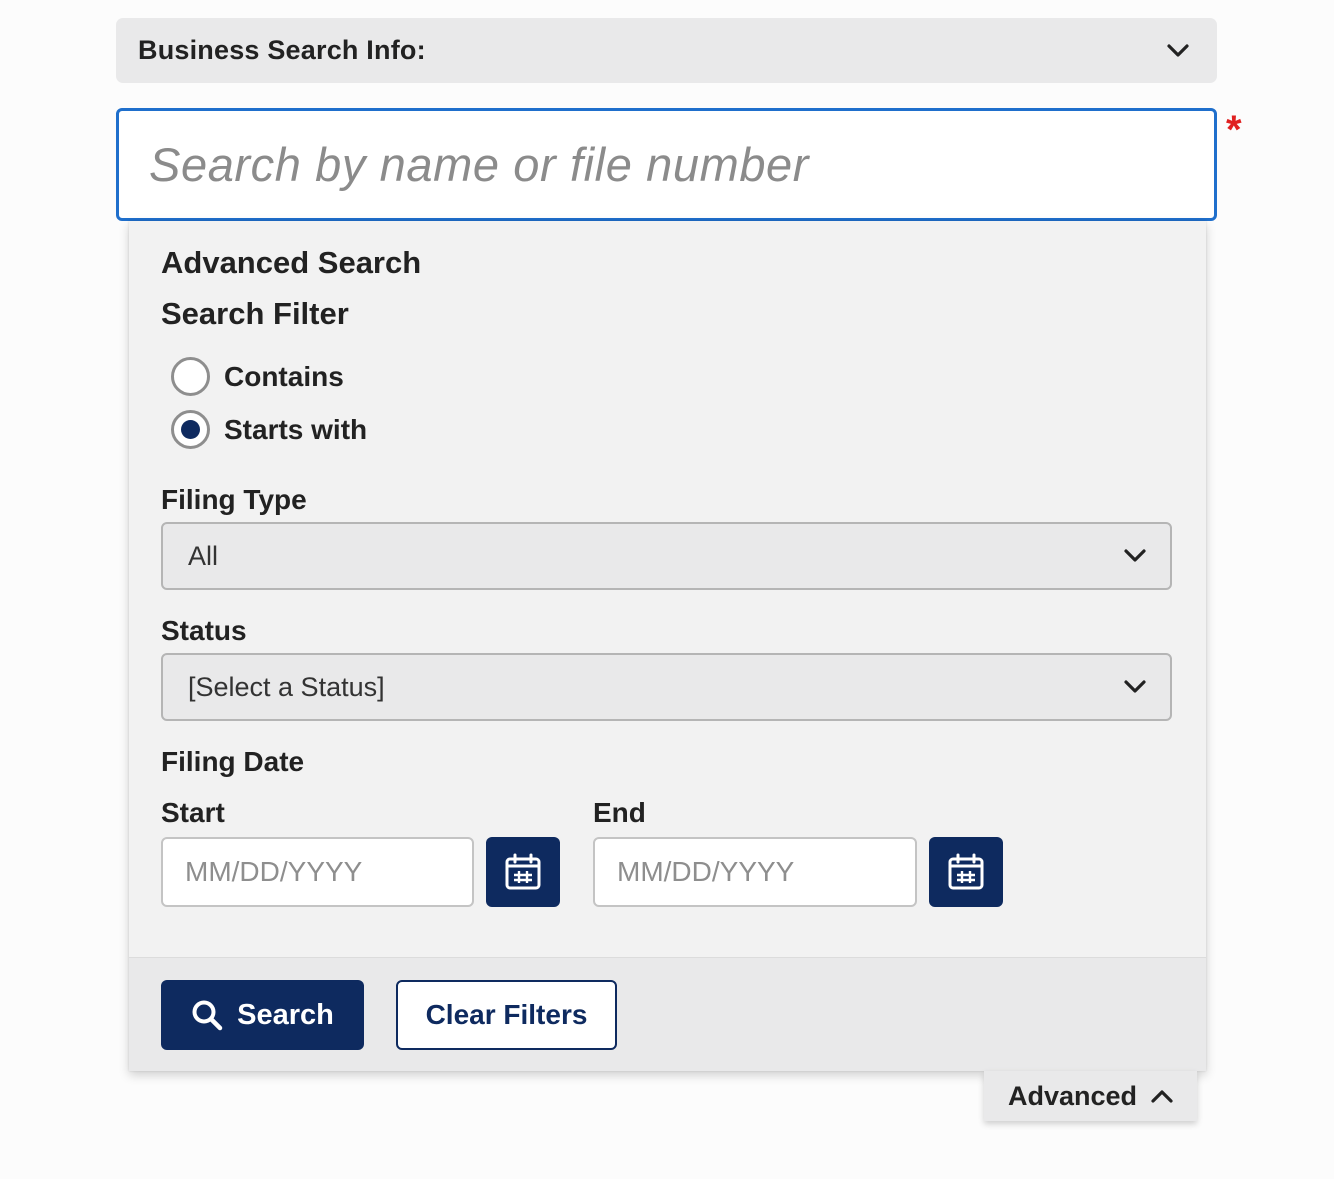 This screenshot has width=1334, height=1179. Describe the element at coordinates (207, 1015) in the screenshot. I see `search-icon` at that location.